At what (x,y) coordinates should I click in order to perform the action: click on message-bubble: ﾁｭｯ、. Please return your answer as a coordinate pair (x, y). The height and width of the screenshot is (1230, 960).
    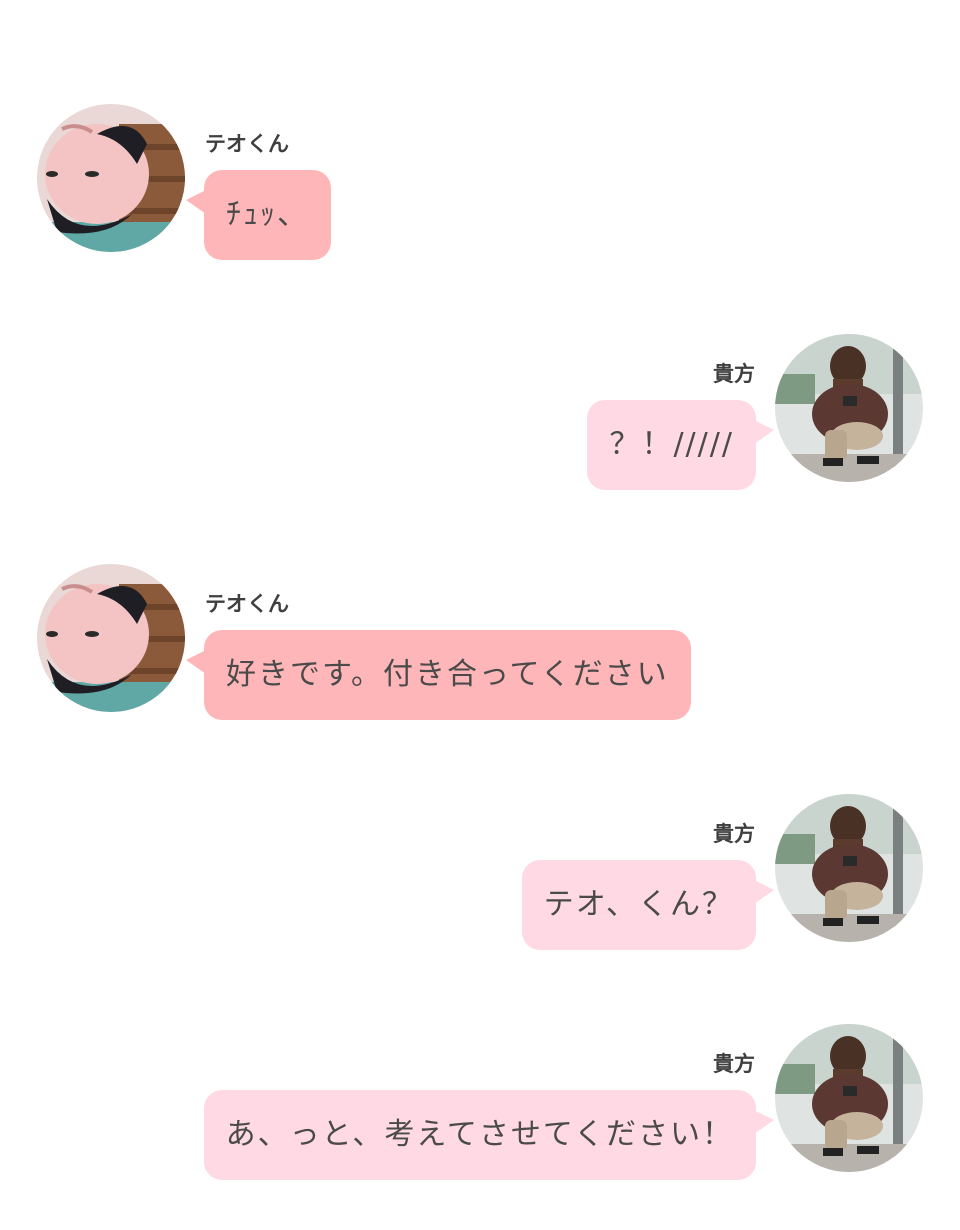
    Looking at the image, I should click on (267, 215).